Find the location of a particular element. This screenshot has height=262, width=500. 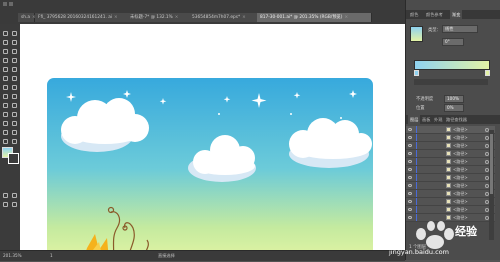

pen-tool-icon is located at coordinates (5, 51).